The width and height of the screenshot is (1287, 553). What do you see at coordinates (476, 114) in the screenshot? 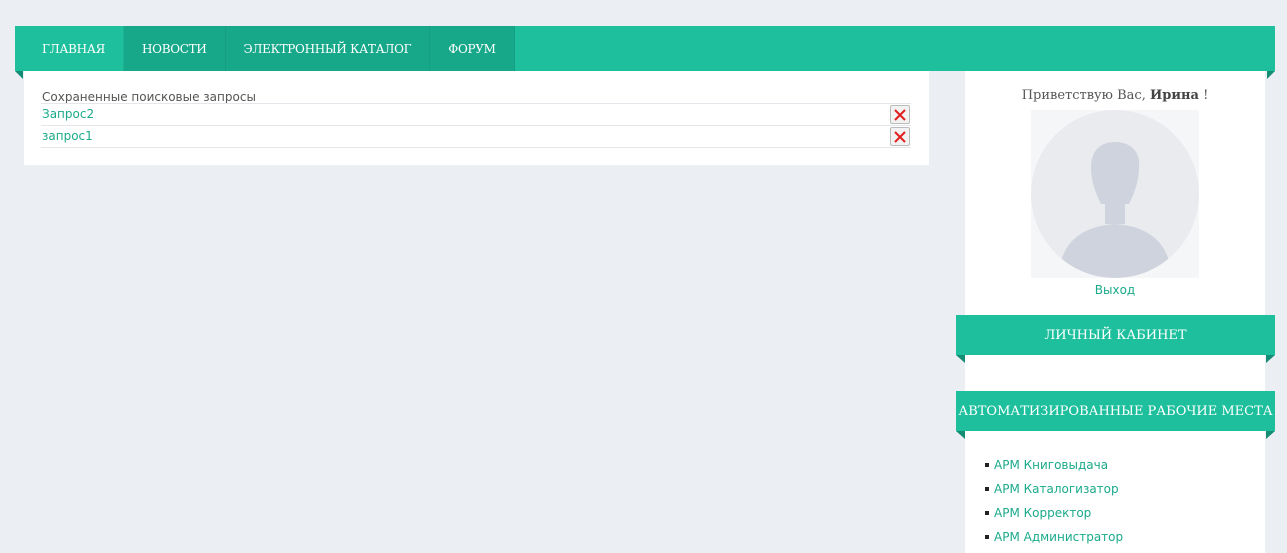
I see `saved-search-row: Запрос2` at bounding box center [476, 114].